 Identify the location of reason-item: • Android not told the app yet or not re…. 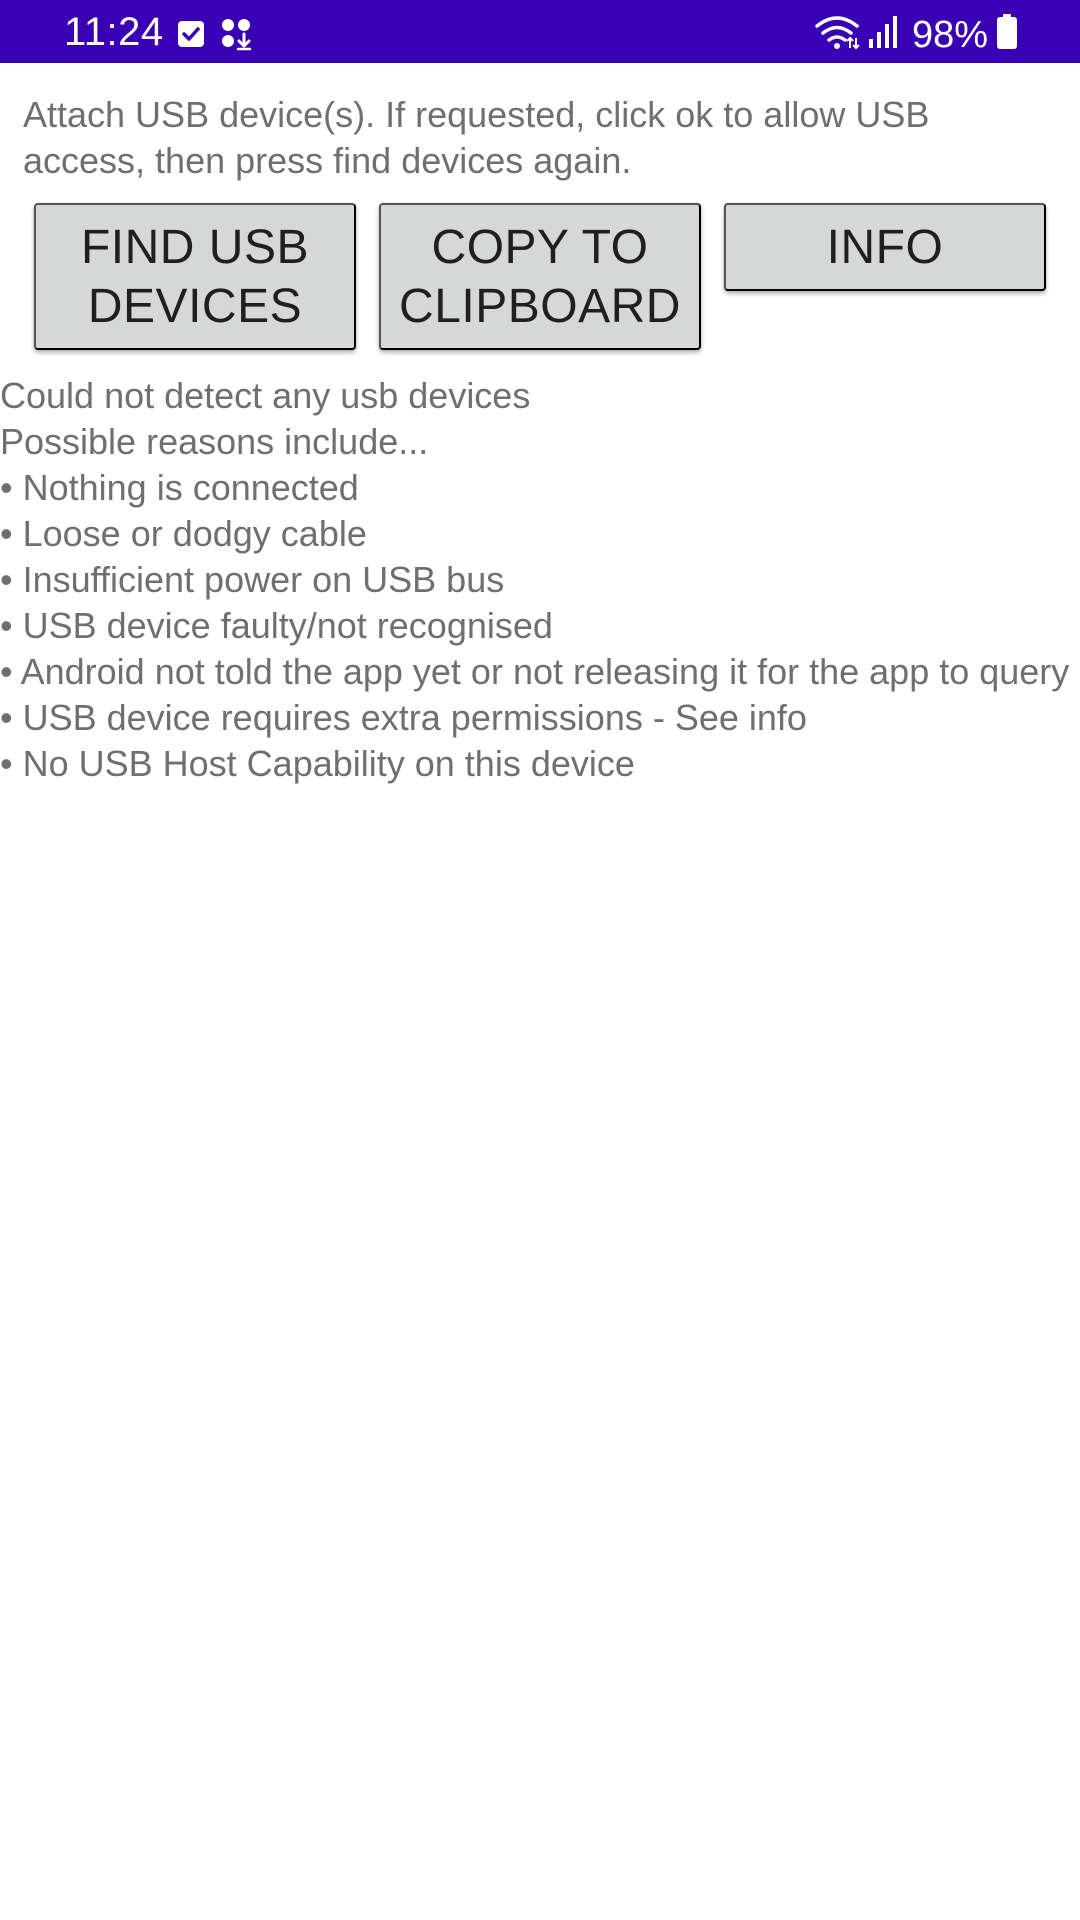
(535, 671).